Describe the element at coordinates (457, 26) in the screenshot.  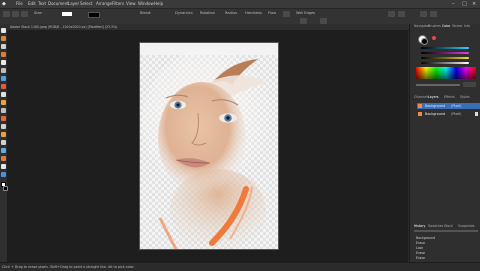
I see `panel-tab-stroke: Stroke` at that location.